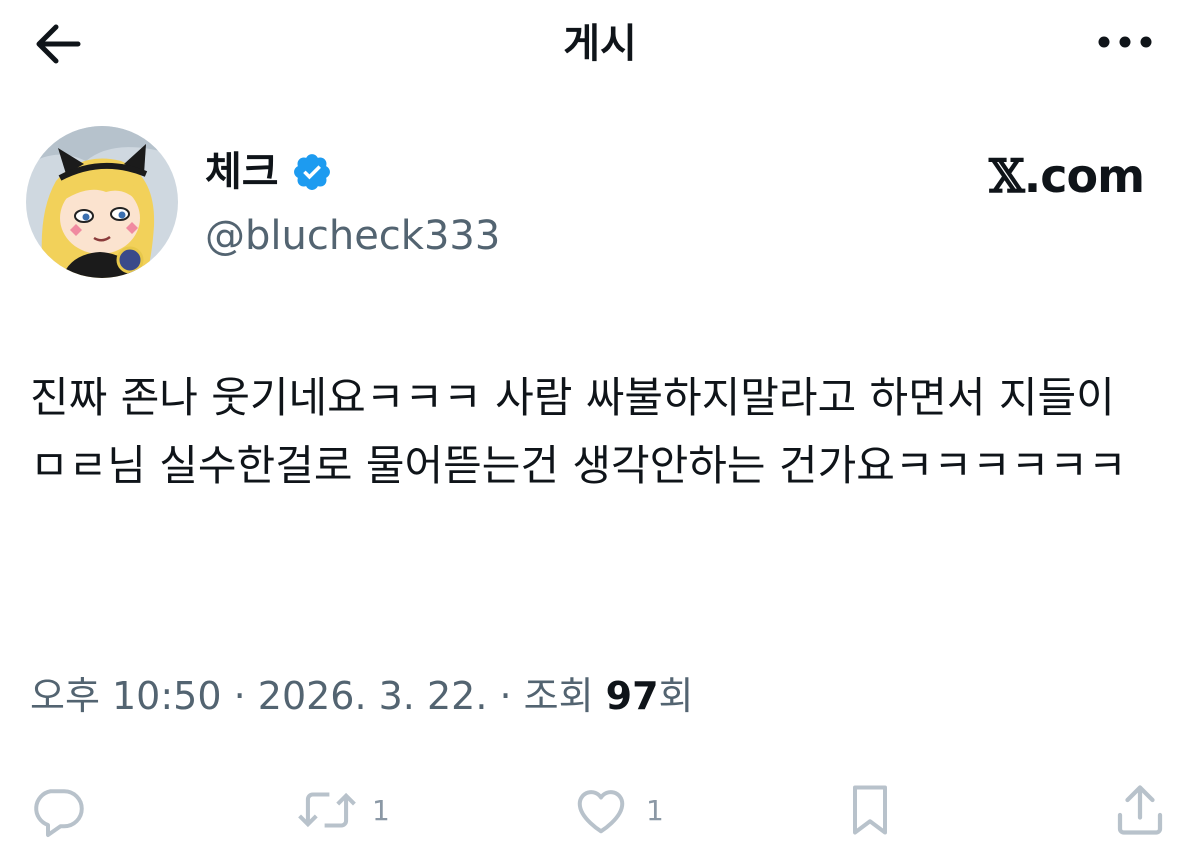  I want to click on repost-icon, so click(327, 810).